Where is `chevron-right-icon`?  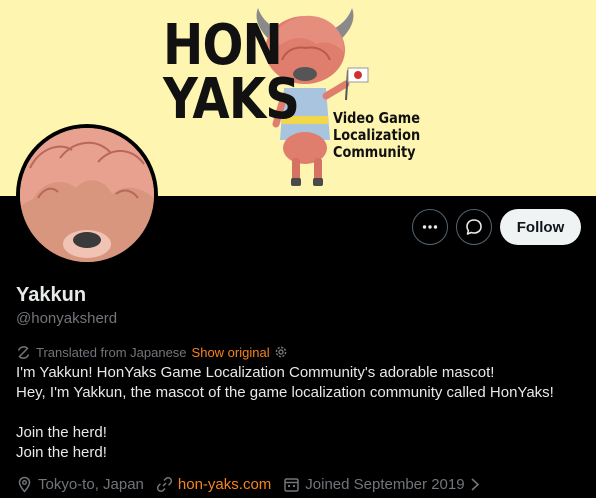
chevron-right-icon is located at coordinates (475, 484).